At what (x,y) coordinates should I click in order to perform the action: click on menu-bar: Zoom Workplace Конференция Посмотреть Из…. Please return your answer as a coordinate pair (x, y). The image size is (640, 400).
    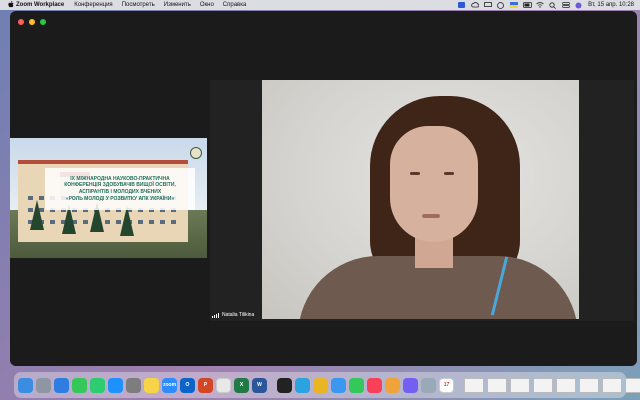
    Looking at the image, I should click on (320, 5).